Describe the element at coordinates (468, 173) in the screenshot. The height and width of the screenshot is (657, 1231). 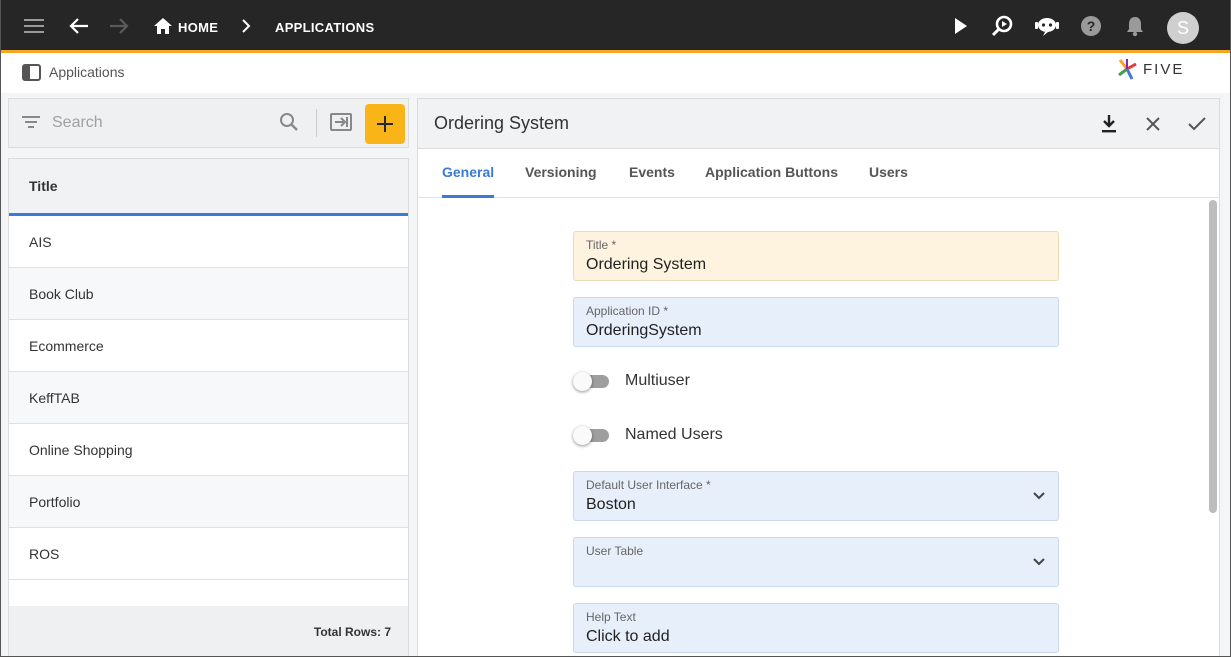
I see `tab-general: General` at that location.